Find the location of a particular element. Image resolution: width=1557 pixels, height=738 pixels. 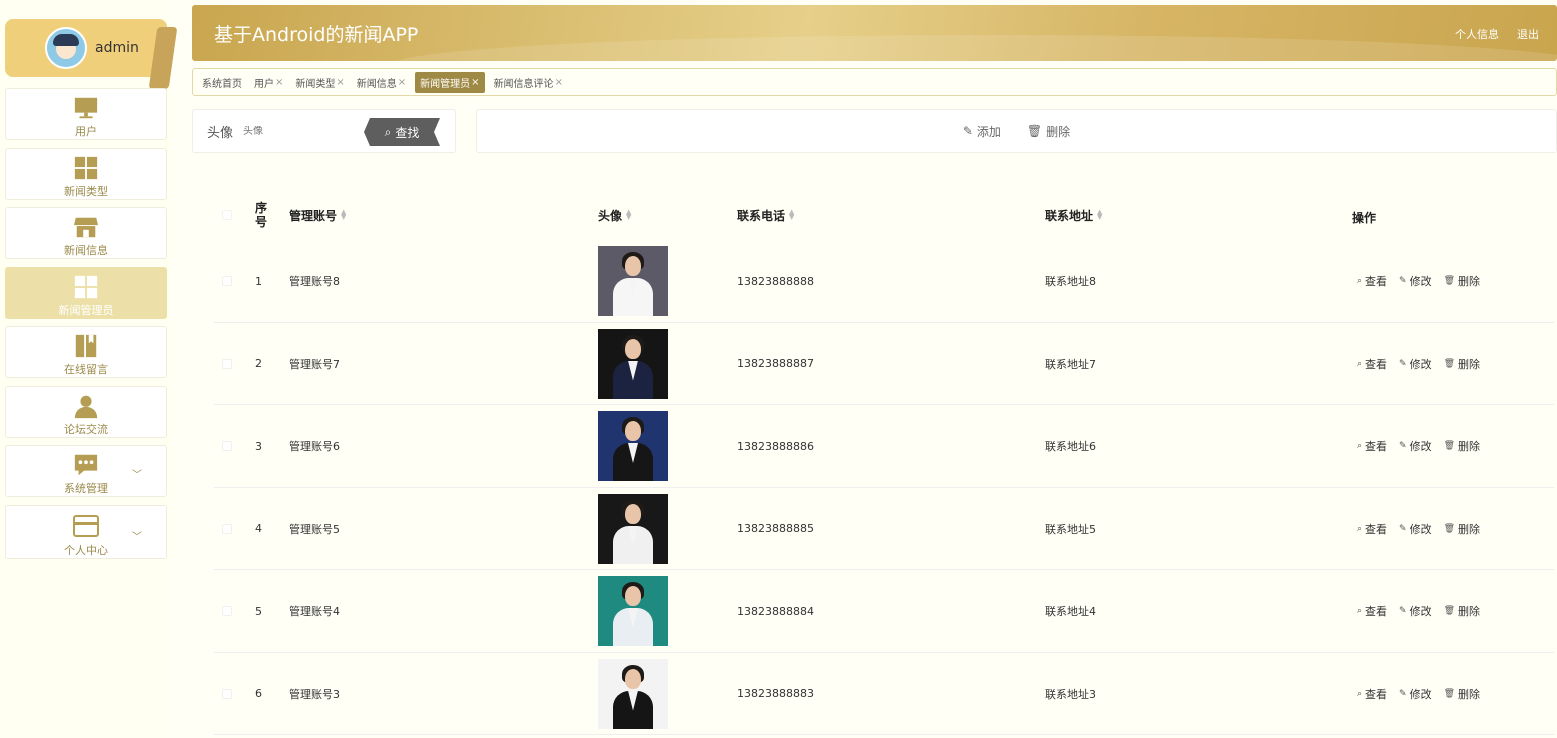

tab-label: 新闻信息评论 is located at coordinates (523, 84).